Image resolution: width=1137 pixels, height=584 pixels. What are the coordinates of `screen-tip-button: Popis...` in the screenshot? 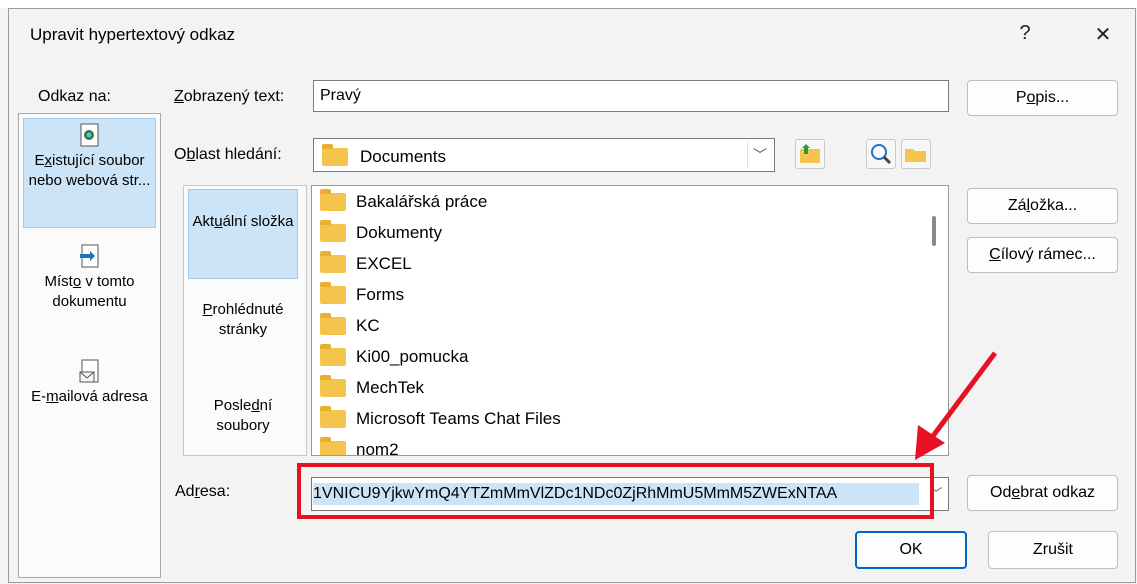 It's located at (1042, 98).